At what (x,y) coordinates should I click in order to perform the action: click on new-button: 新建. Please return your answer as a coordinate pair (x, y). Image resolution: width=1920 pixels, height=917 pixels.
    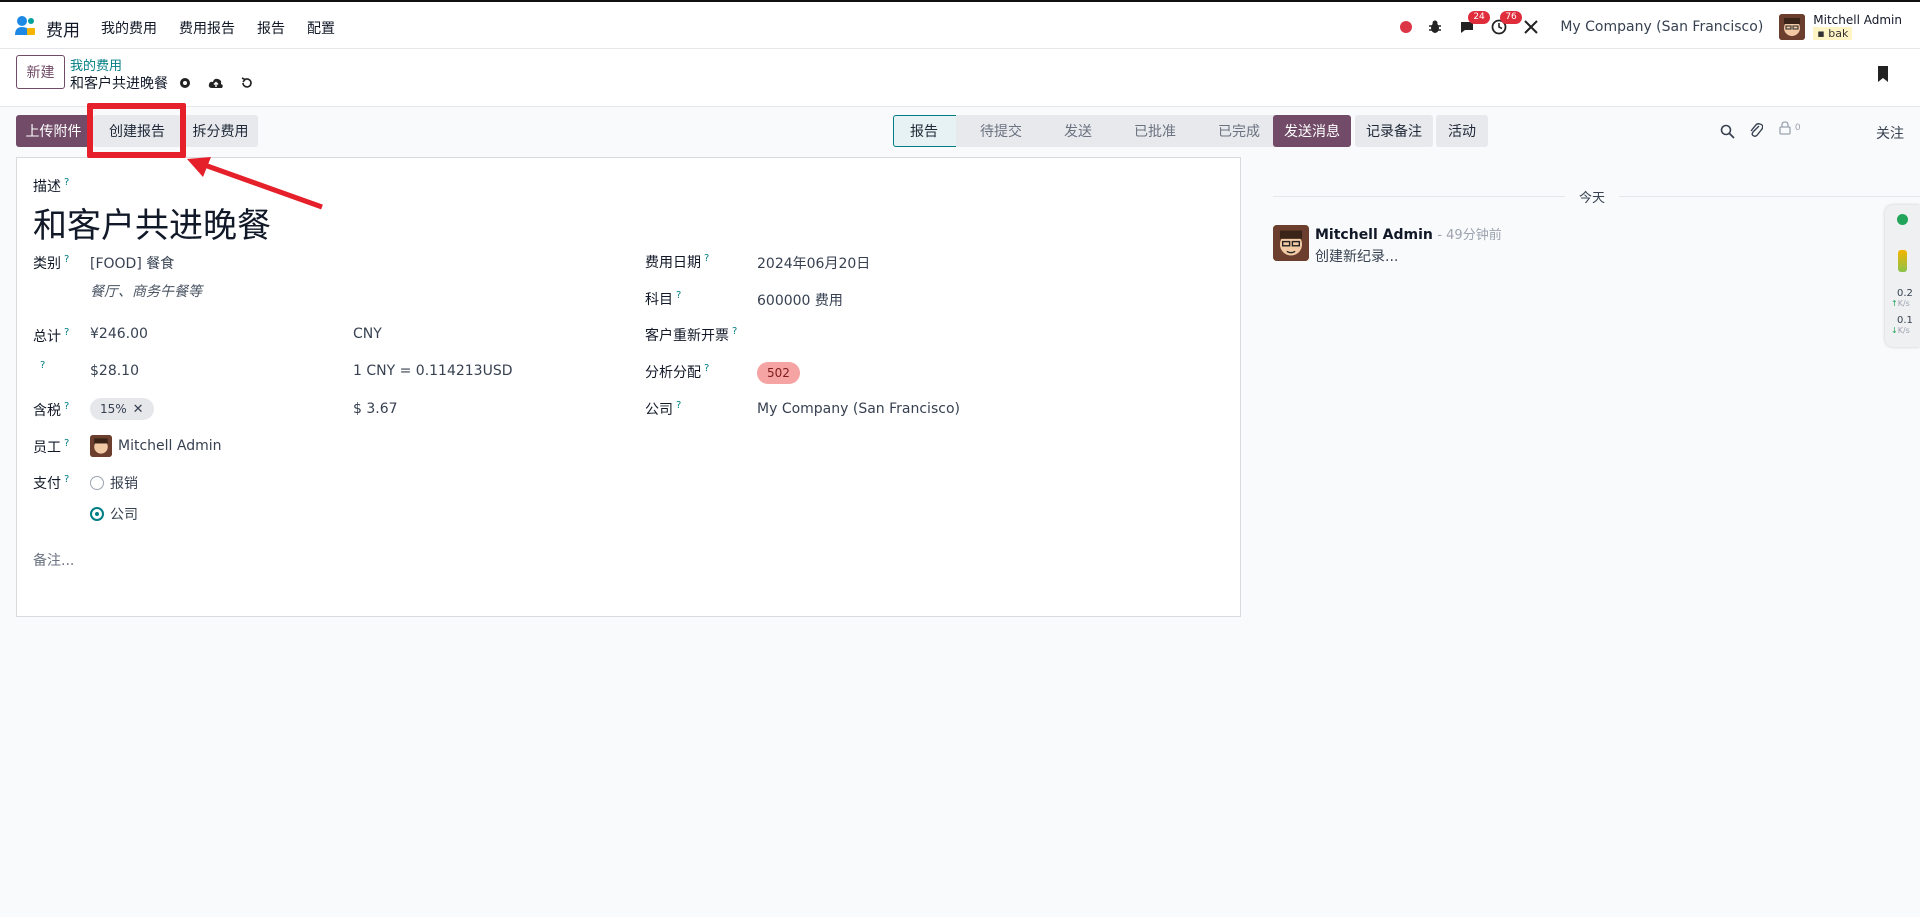
    Looking at the image, I should click on (40, 72).